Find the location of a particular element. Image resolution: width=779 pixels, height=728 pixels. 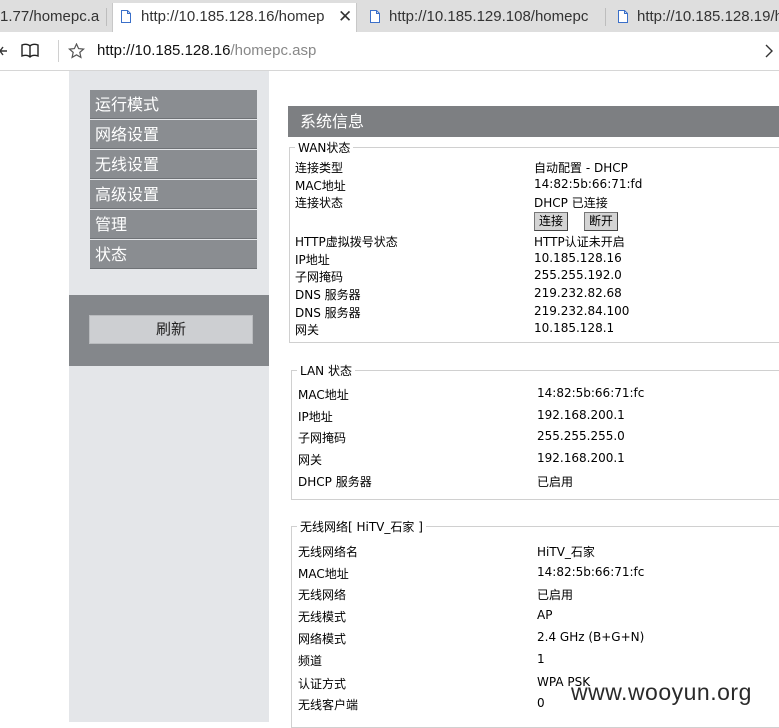

tab-close-icon: ✕ is located at coordinates (345, 16).